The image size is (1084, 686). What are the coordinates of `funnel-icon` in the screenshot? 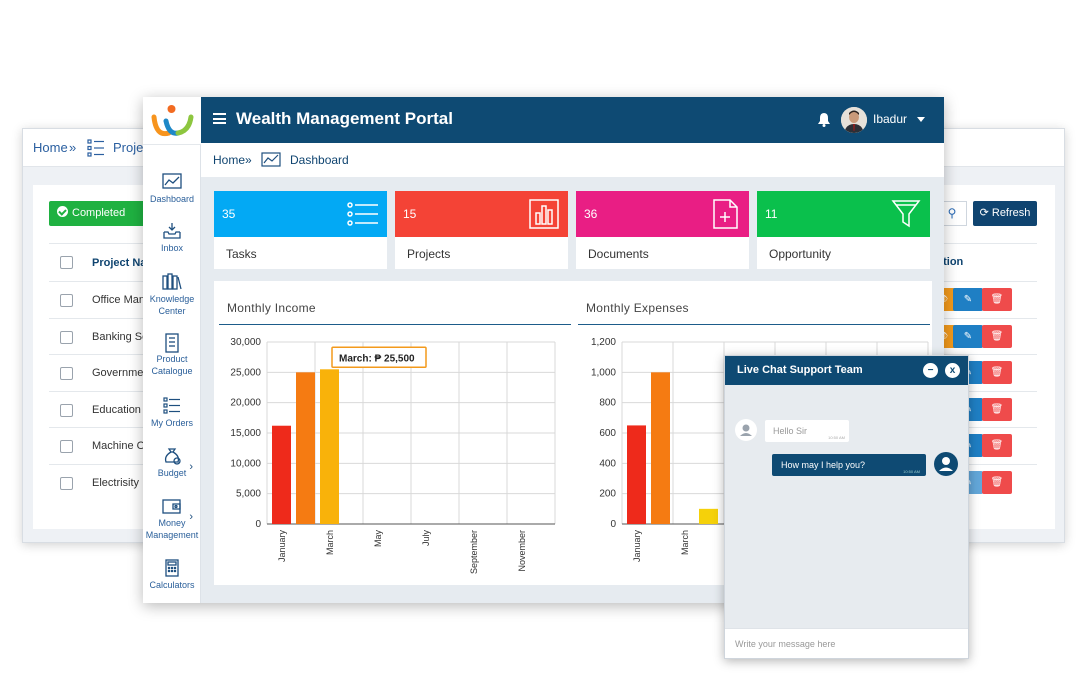 It's located at (906, 214).